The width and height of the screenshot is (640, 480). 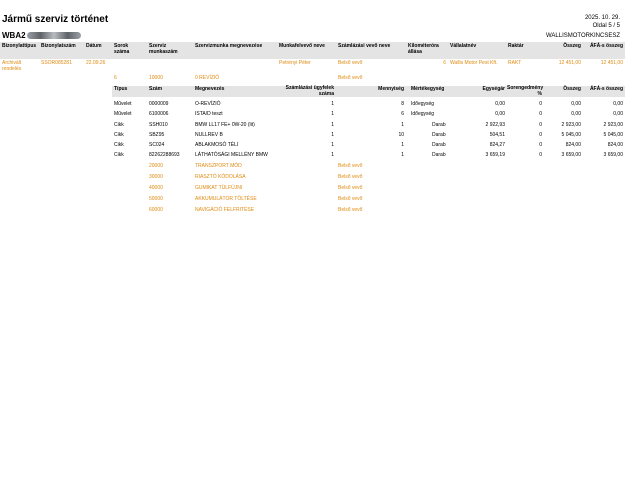 What do you see at coordinates (309, 91) in the screenshot?
I see `item-col-billing-qty-header: Számlázási ügyfelek száma` at bounding box center [309, 91].